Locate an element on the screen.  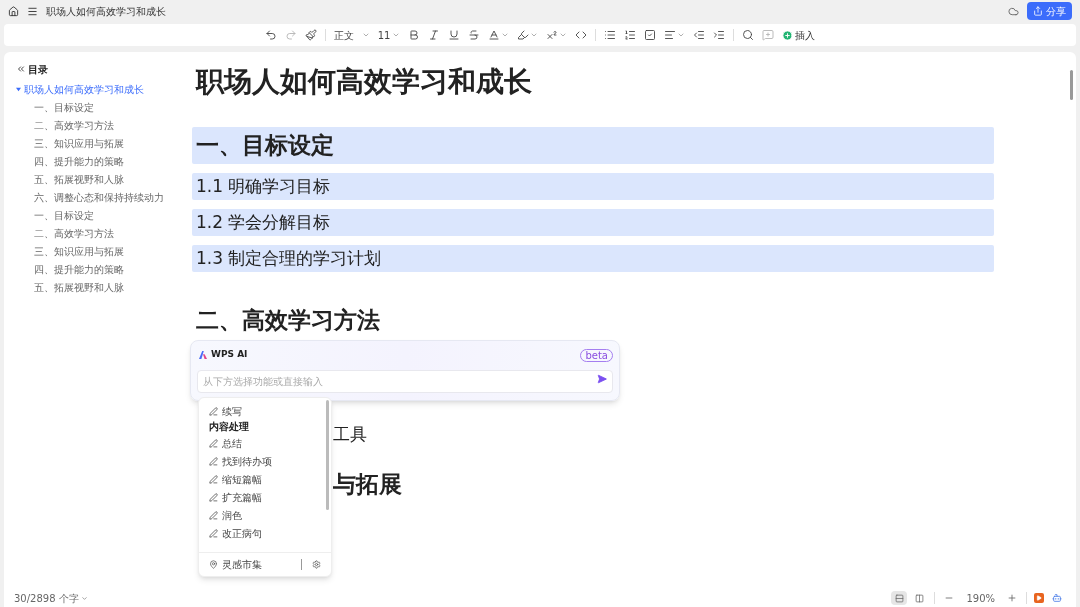
word-count: 30/2898 个字 is located at coordinates (51, 598).